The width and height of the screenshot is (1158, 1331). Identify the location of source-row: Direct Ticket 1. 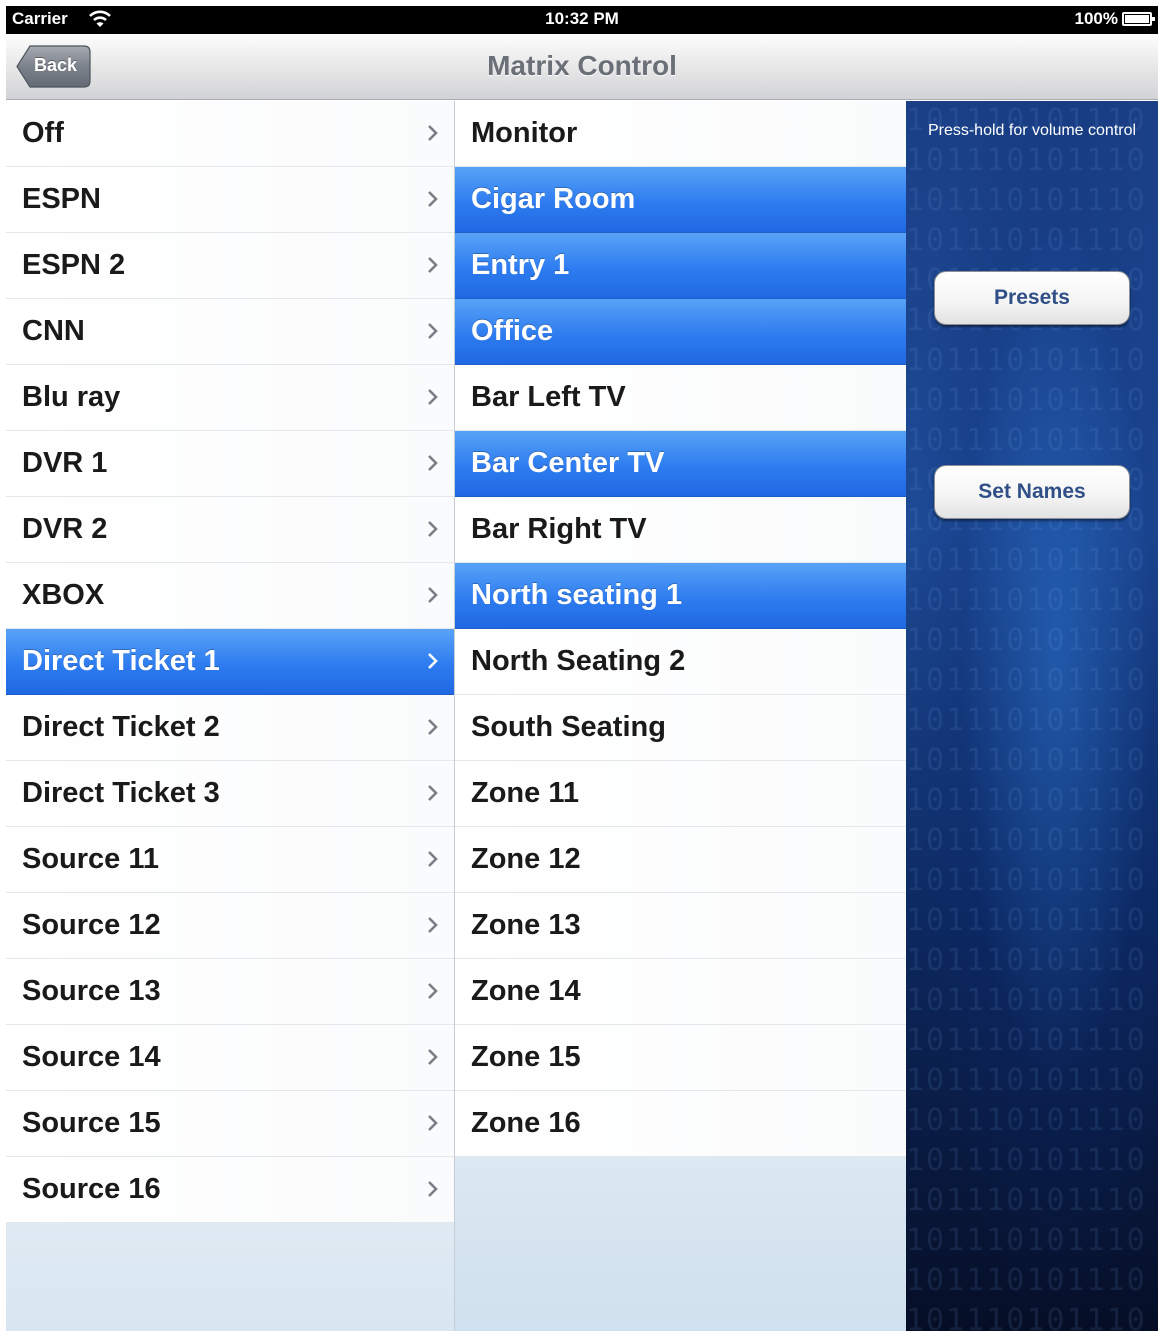
(230, 662).